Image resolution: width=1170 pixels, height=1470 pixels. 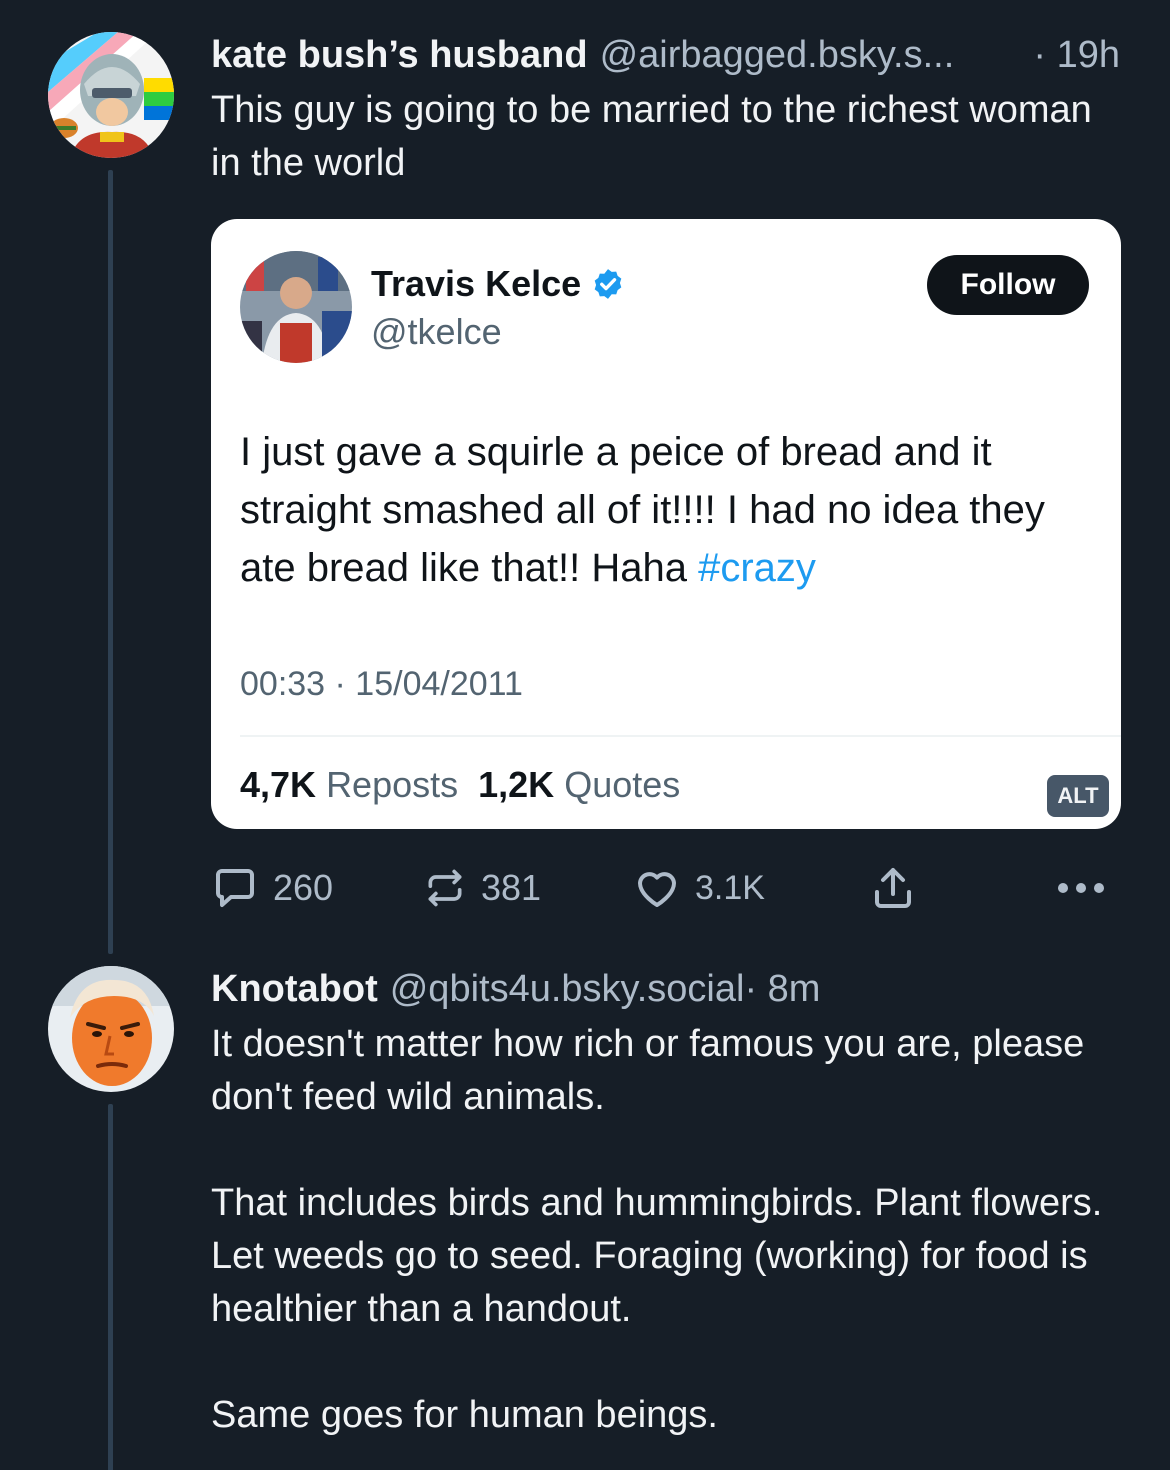 I want to click on repost-button: 381, so click(x=482, y=888).